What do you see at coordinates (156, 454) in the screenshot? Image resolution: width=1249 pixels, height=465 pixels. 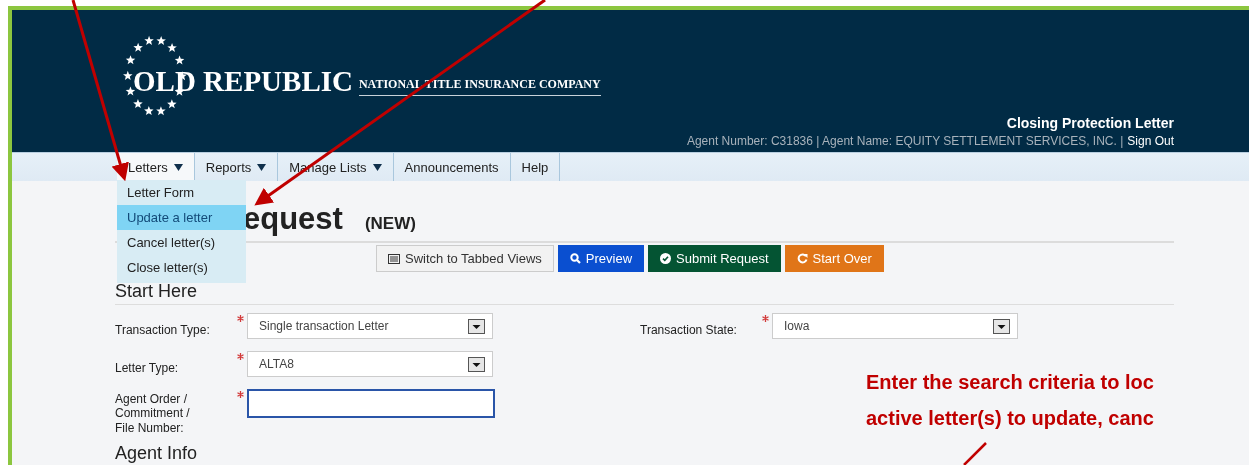 I see `section-heading: Agent Info` at bounding box center [156, 454].